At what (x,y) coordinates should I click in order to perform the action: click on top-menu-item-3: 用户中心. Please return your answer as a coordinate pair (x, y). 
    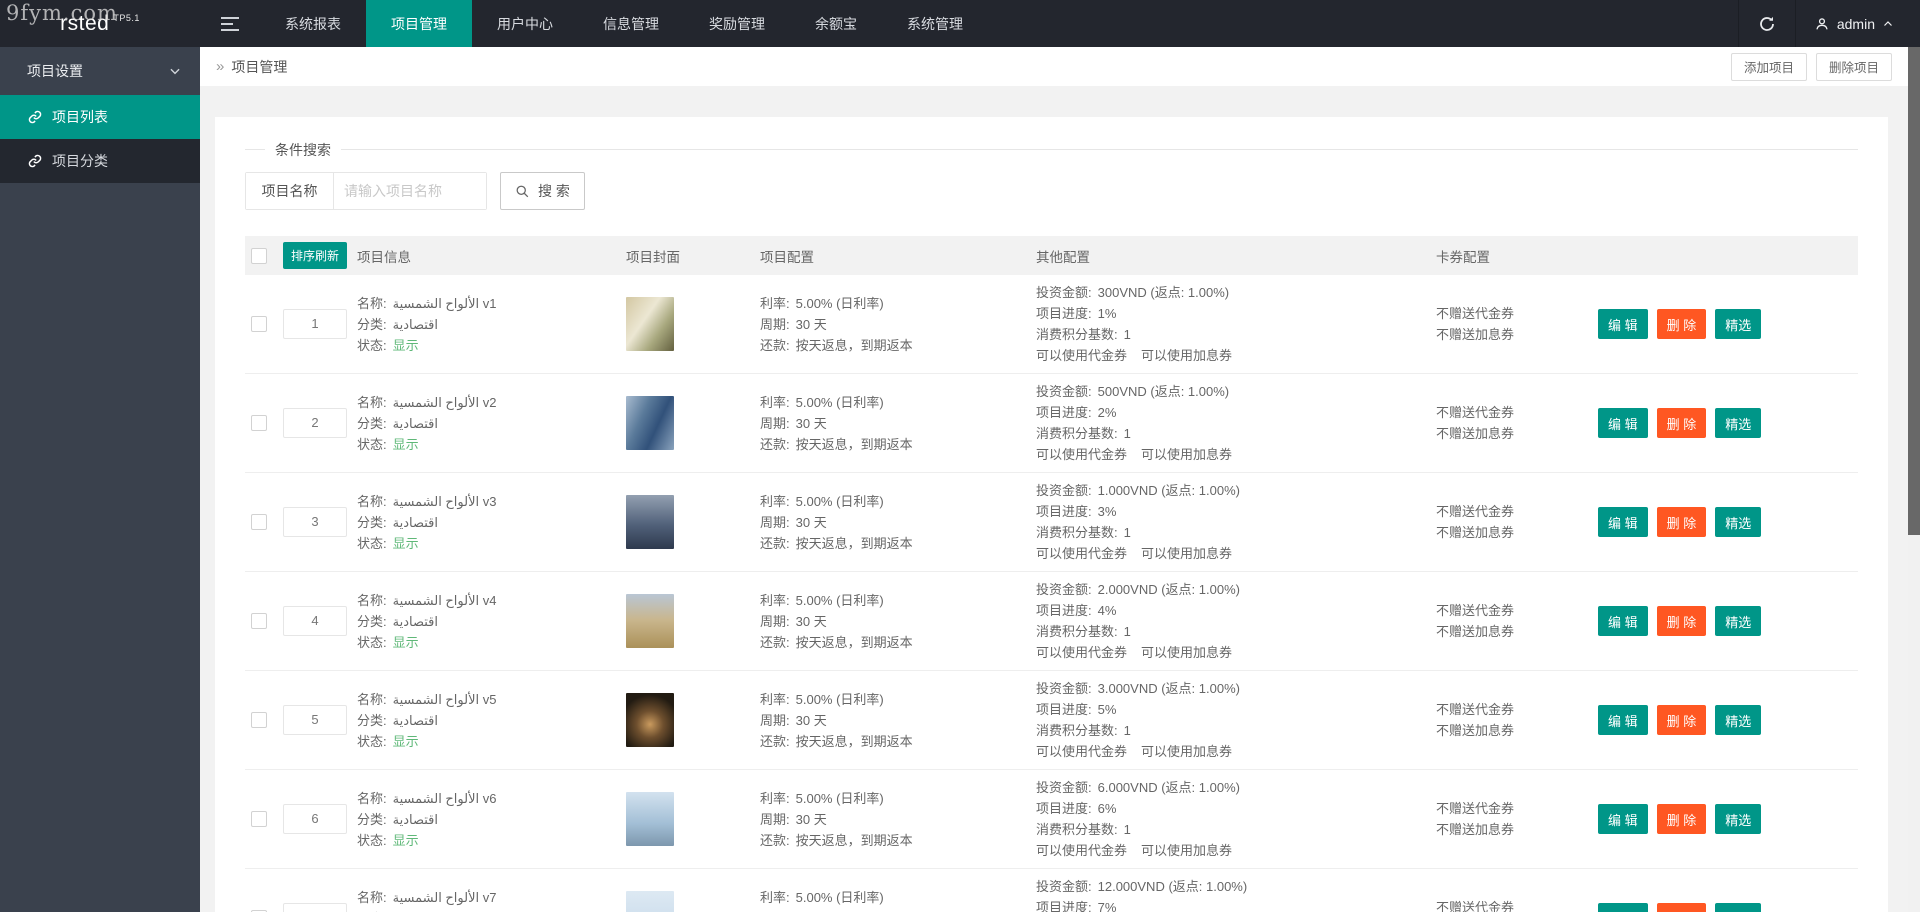
    Looking at the image, I should click on (525, 23).